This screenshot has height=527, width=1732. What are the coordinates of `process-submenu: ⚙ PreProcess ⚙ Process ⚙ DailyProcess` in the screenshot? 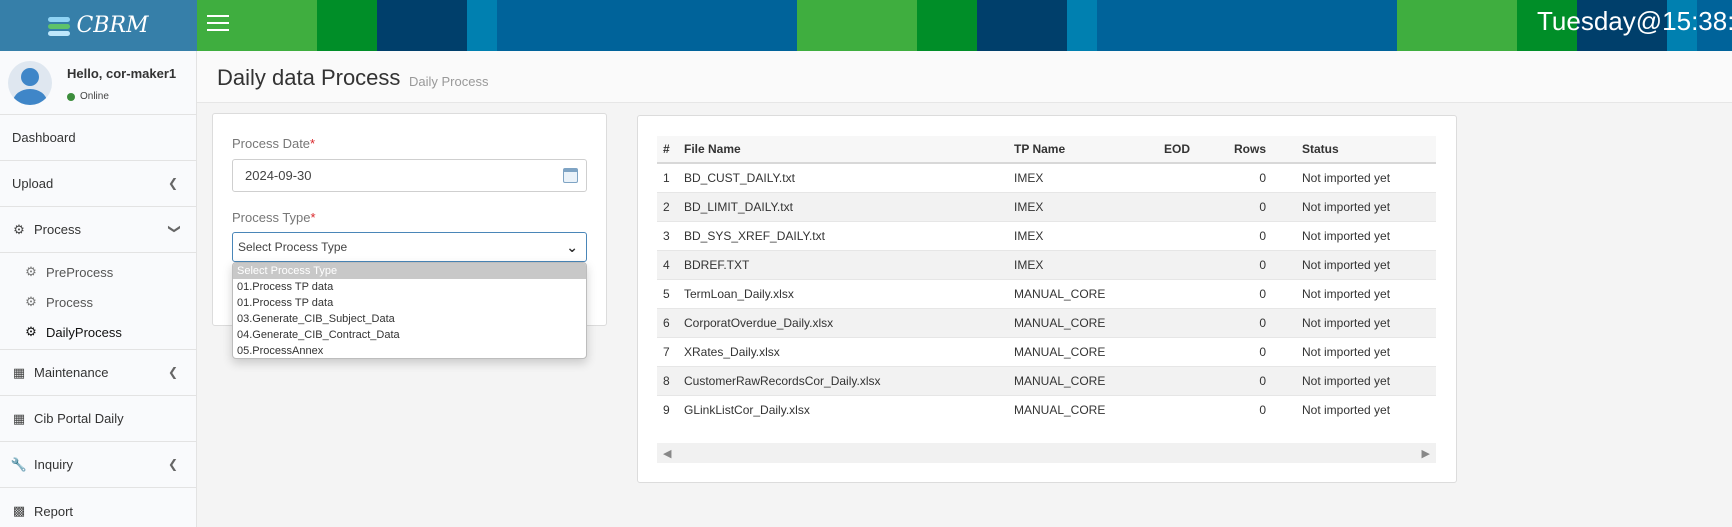 It's located at (98, 301).